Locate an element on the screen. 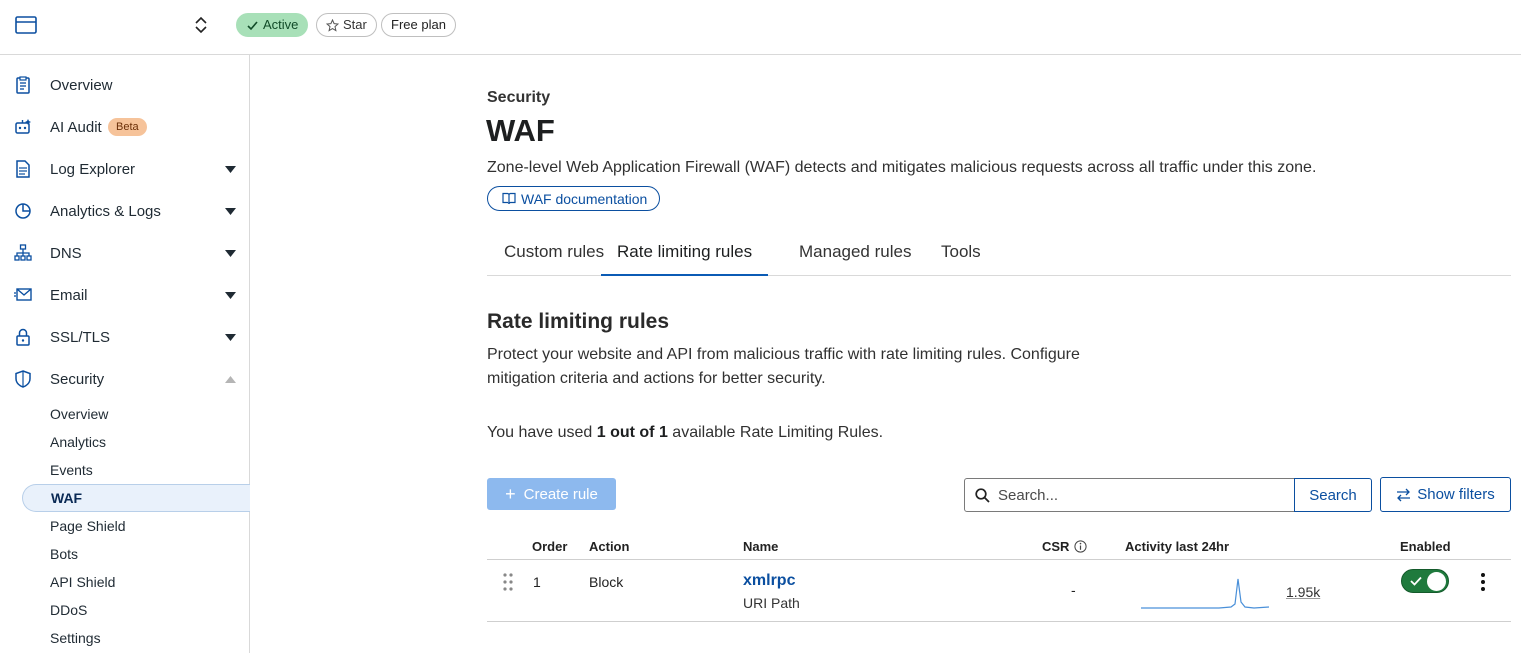 This screenshot has height=653, width=1521. column-activity: Activity last 24hr is located at coordinates (1177, 546).